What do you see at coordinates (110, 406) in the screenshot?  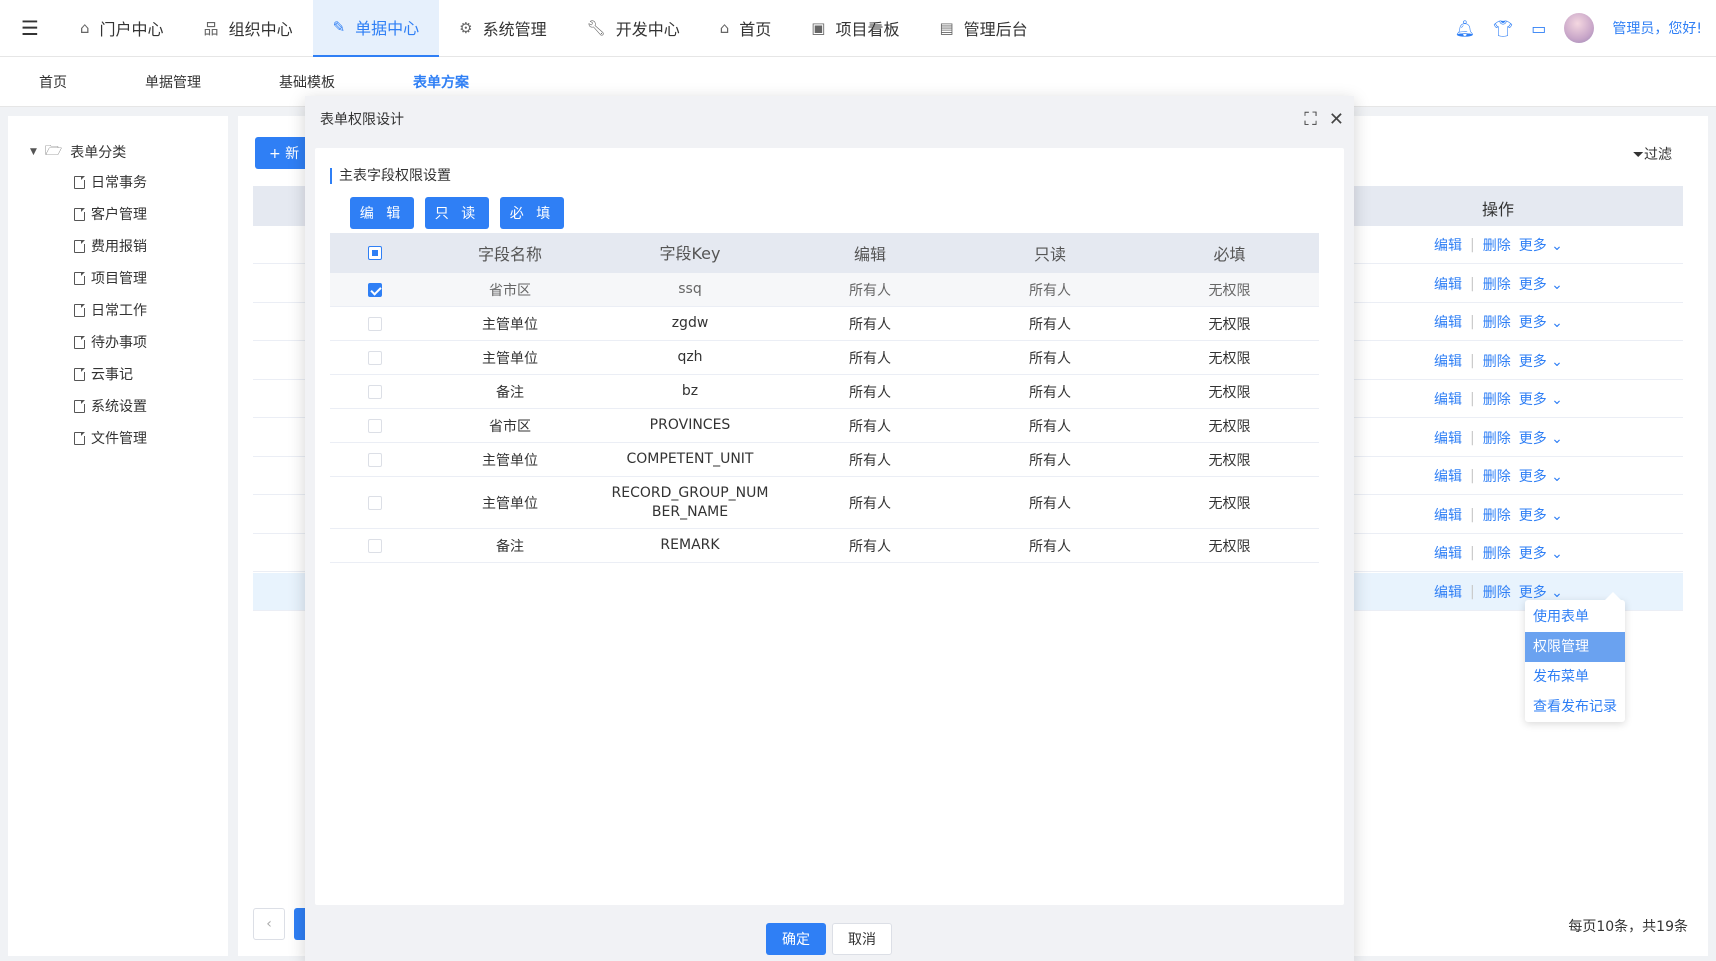 I see `tree-item: 系统设置` at bounding box center [110, 406].